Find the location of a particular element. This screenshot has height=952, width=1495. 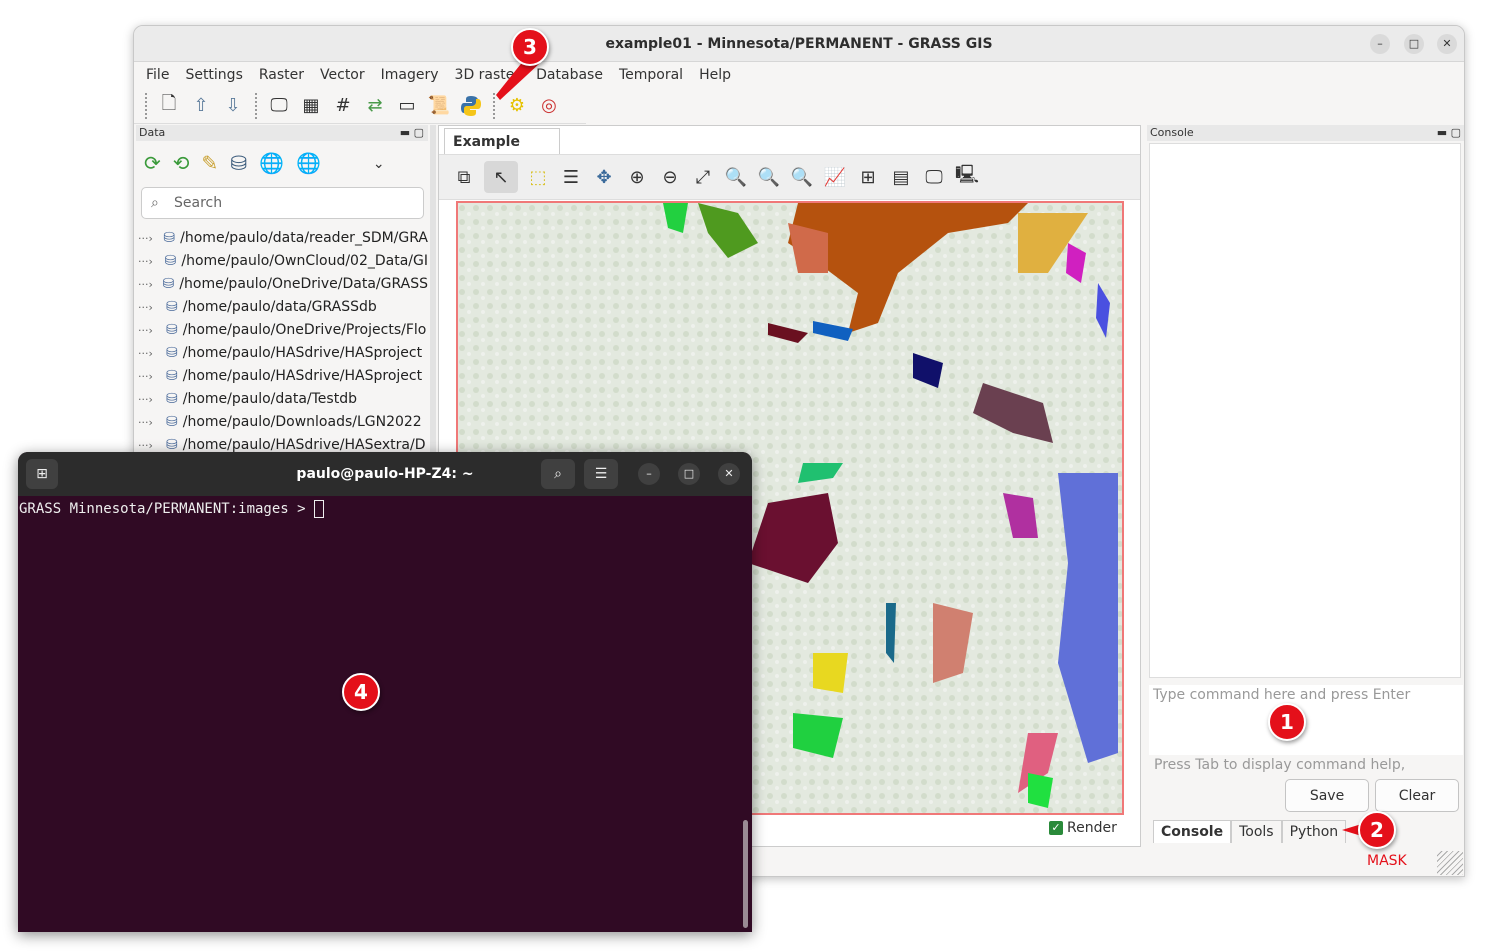

new-map-display-icon: 🖵 is located at coordinates (279, 106).